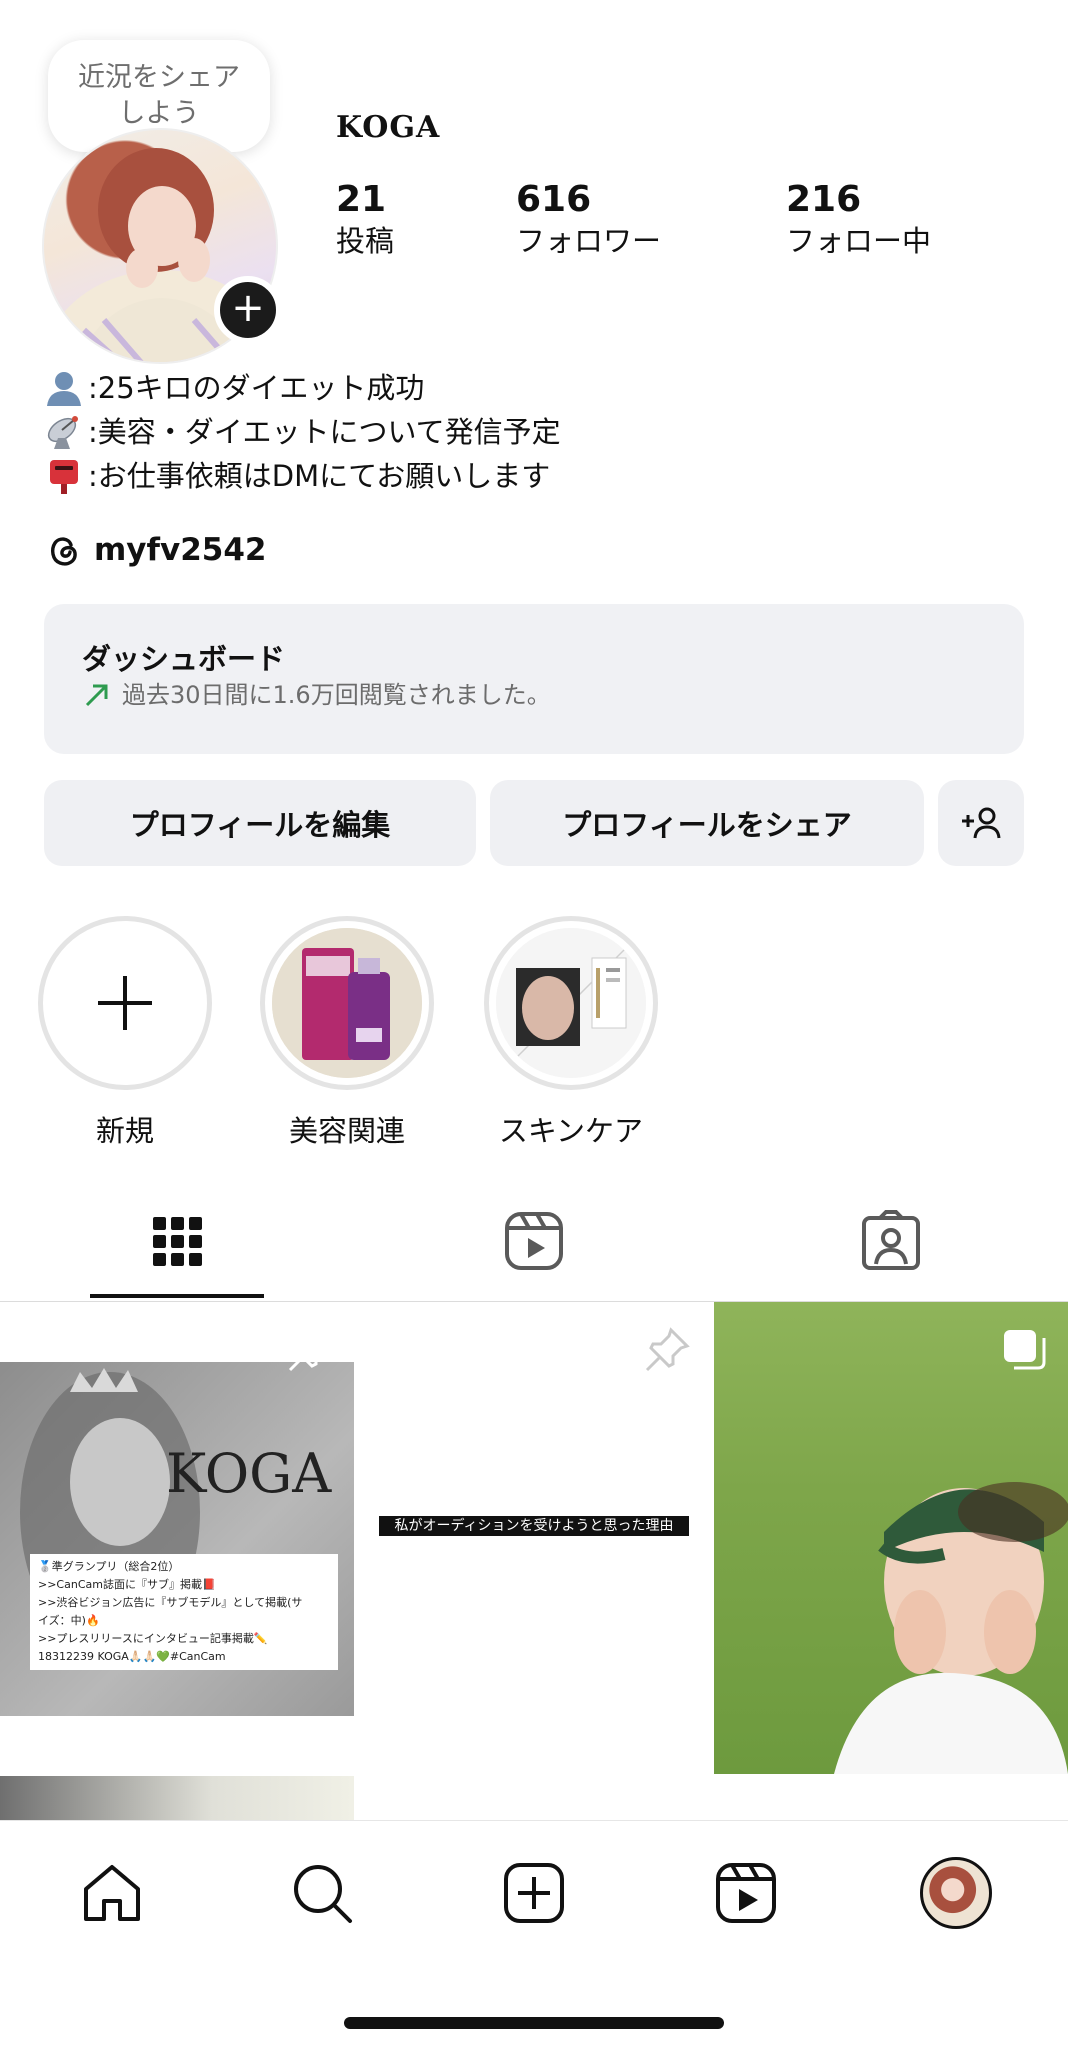  I want to click on grid-post: 私がオーディションを受けようと思った理由, so click(534, 1538).